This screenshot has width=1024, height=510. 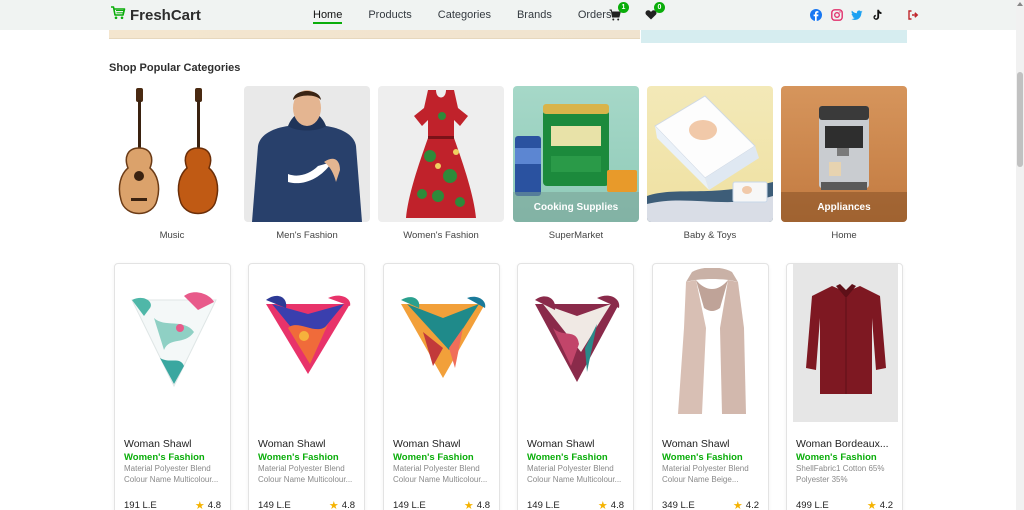 What do you see at coordinates (837, 14) in the screenshot?
I see `instagram-icon` at bounding box center [837, 14].